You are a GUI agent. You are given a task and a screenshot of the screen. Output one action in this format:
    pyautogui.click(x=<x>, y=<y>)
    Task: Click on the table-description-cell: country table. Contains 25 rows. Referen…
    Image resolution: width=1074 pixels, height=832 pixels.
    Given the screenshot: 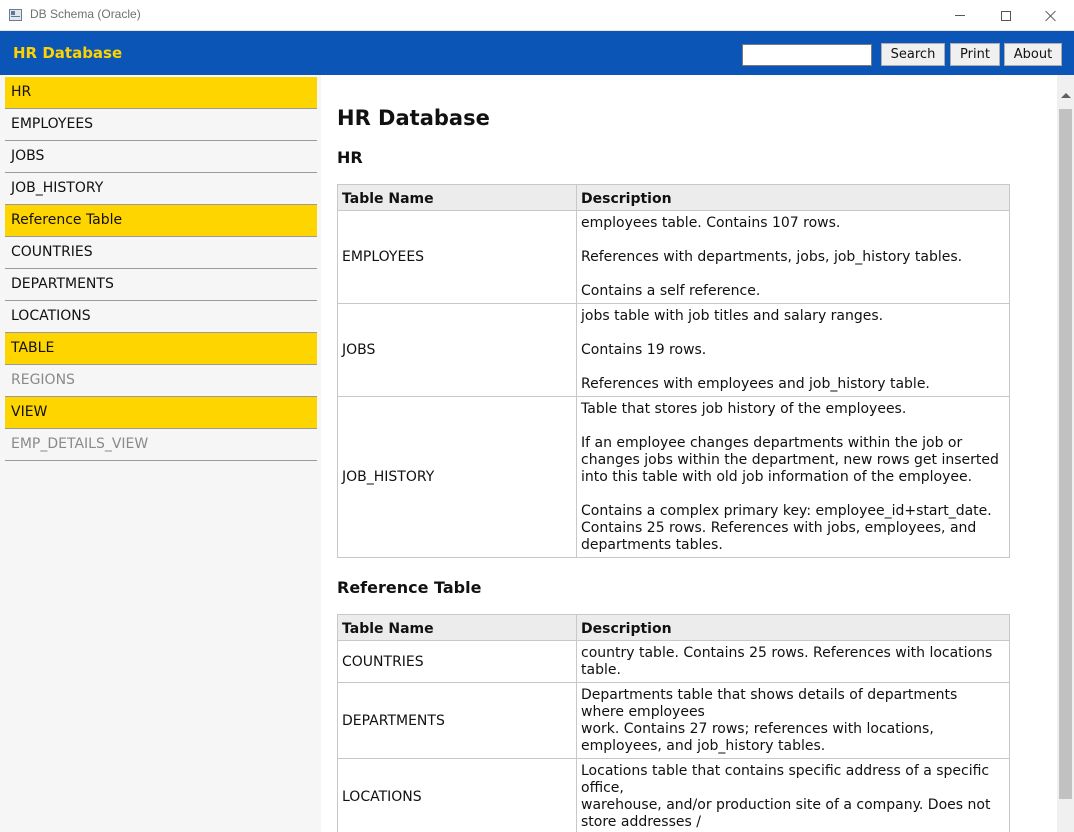 What is the action you would take?
    pyautogui.click(x=793, y=661)
    